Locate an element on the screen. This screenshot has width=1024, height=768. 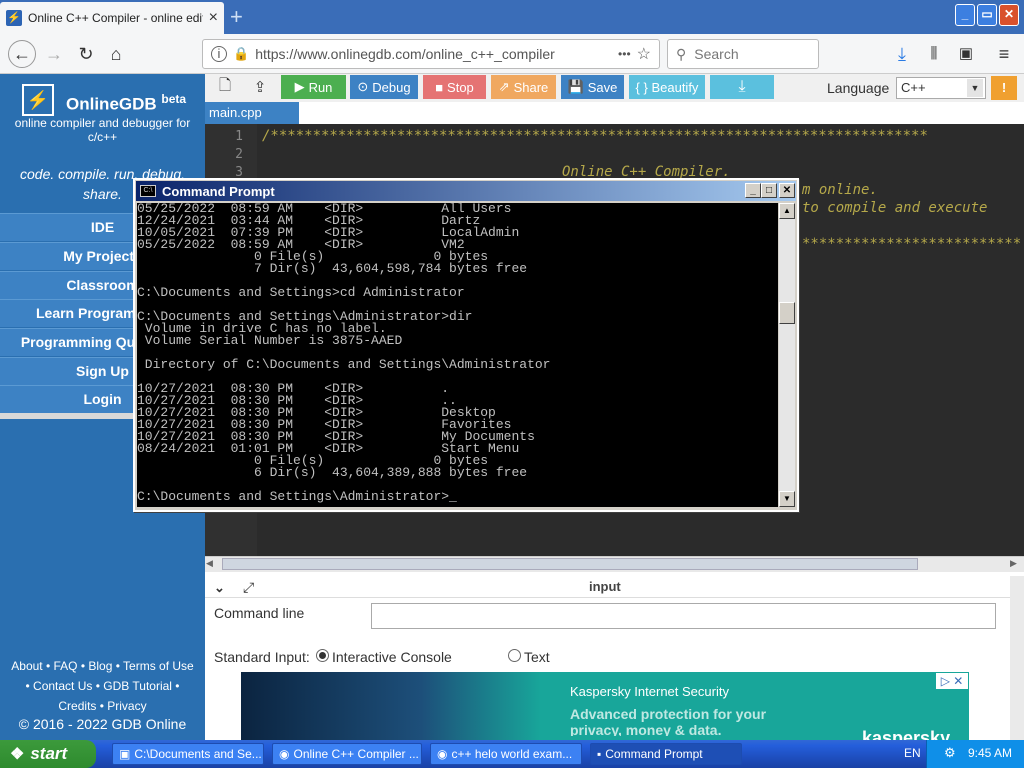
cmd-title: Command Prompt is located at coordinates (218, 191).